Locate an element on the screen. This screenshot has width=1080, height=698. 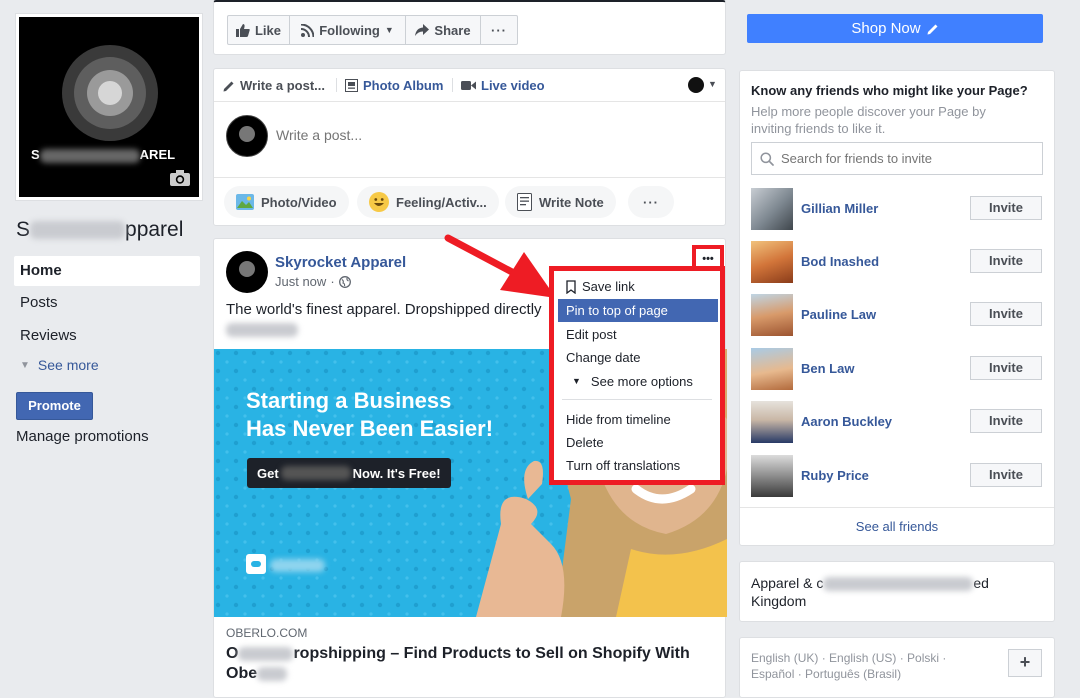
share-button: Share is located at coordinates (443, 30).